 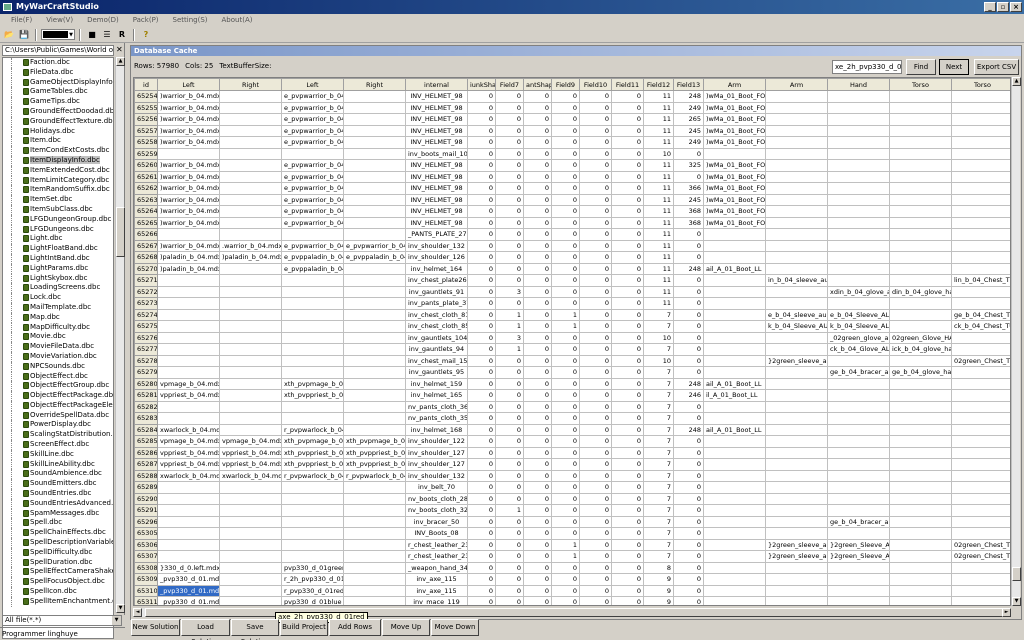 I want to click on file-tree-item: SkillLine.dbc, so click(x=58, y=454).